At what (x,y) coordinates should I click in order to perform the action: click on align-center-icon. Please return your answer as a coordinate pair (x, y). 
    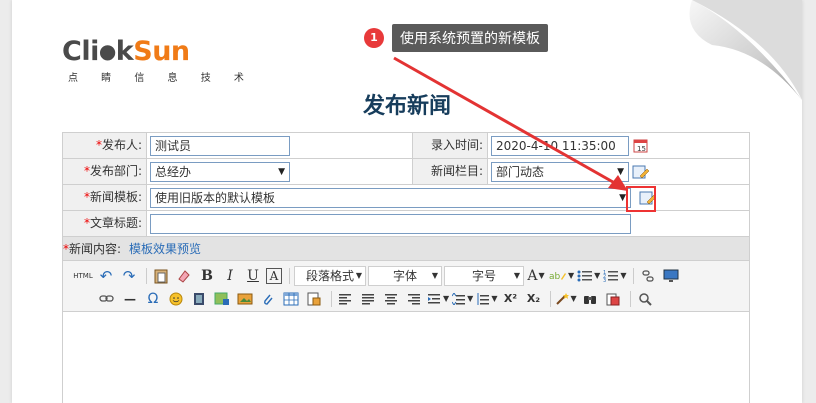
    Looking at the image, I should click on (392, 299).